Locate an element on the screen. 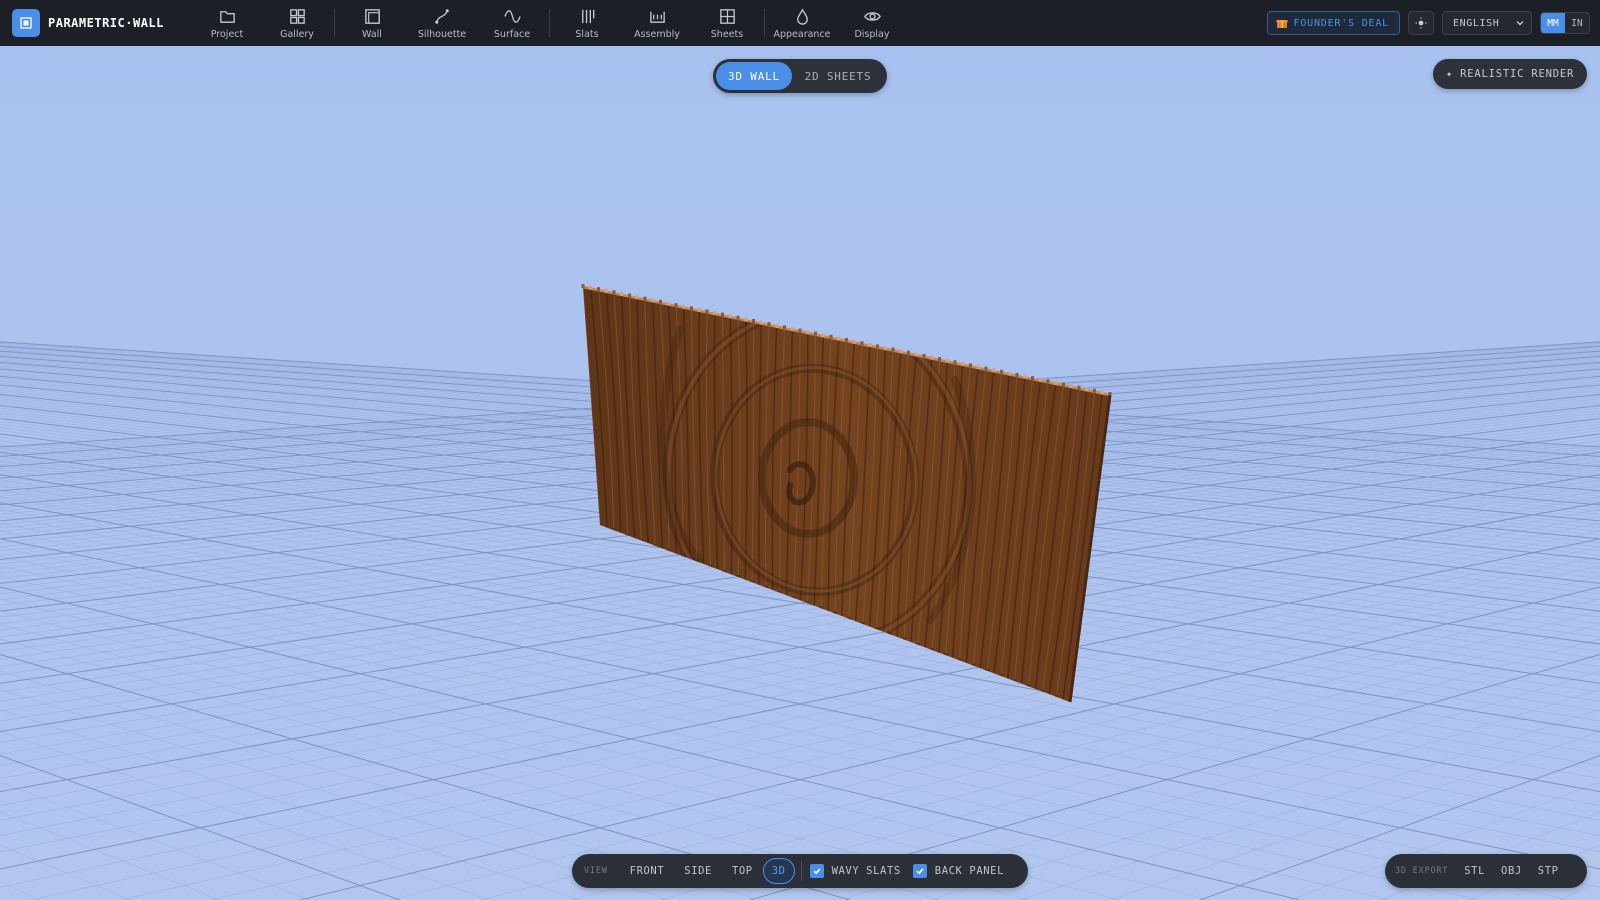  unit-mm-button: MM is located at coordinates (1553, 23).